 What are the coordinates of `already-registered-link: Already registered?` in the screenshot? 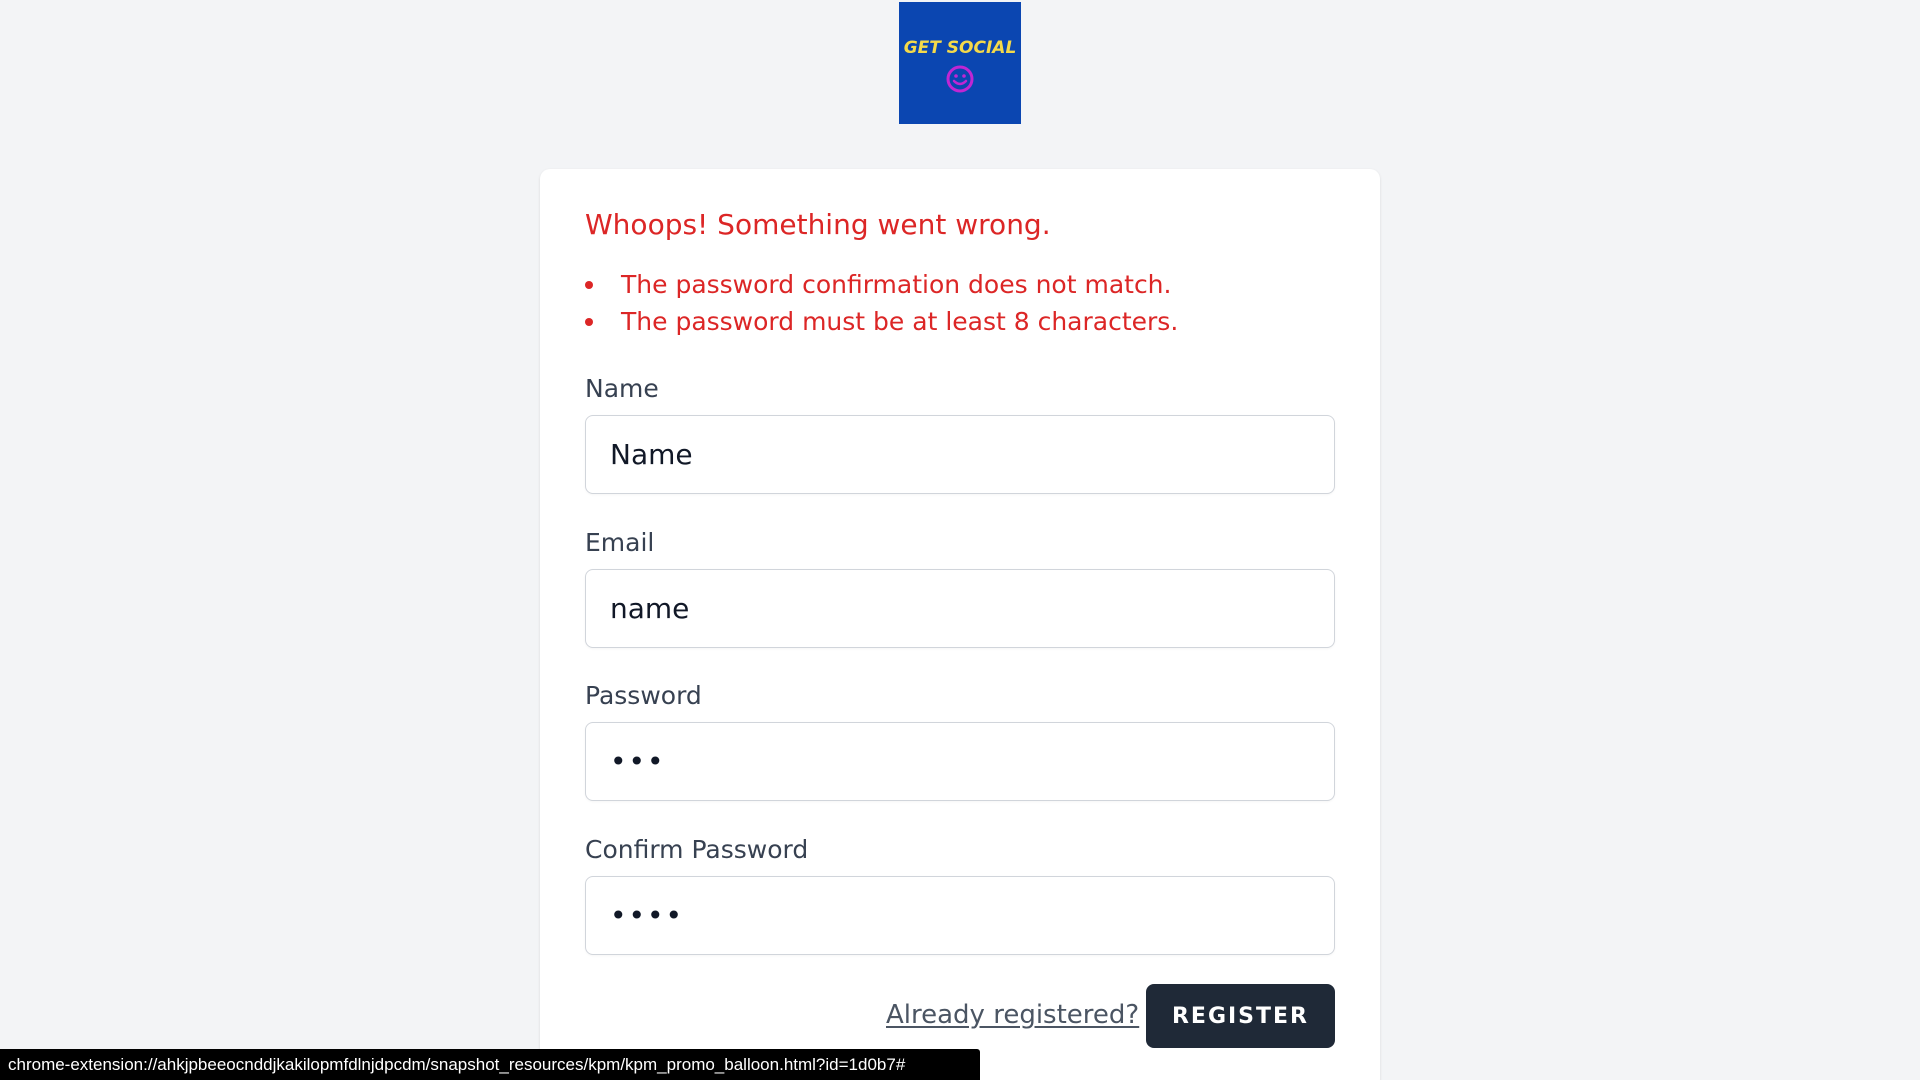 It's located at (1012, 1015).